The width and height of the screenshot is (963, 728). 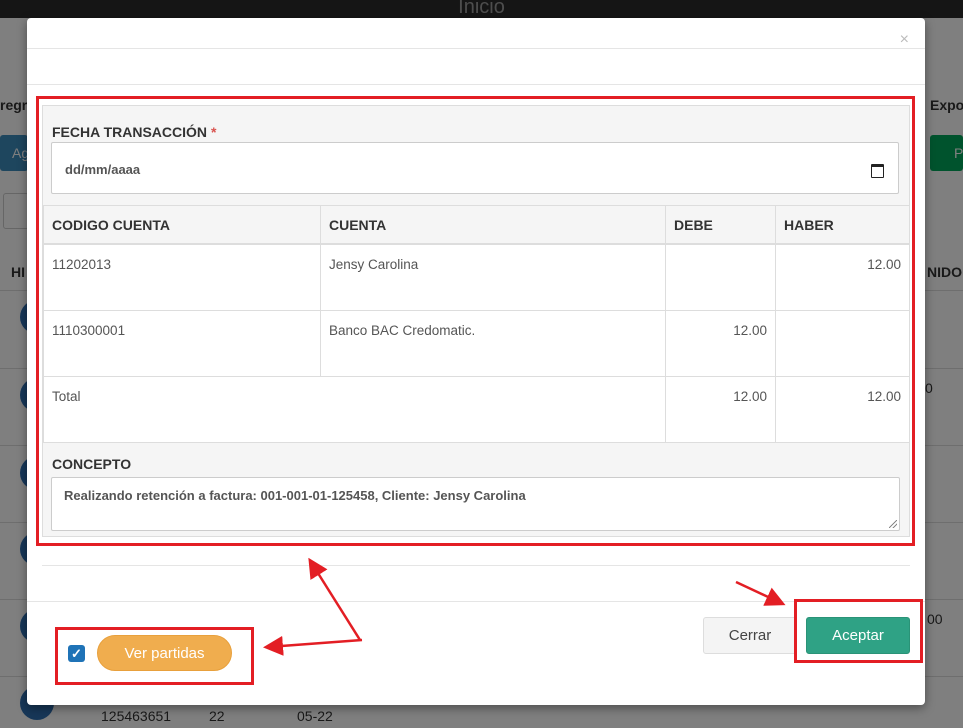 I want to click on arrow-to-partidas, so click(x=313, y=645).